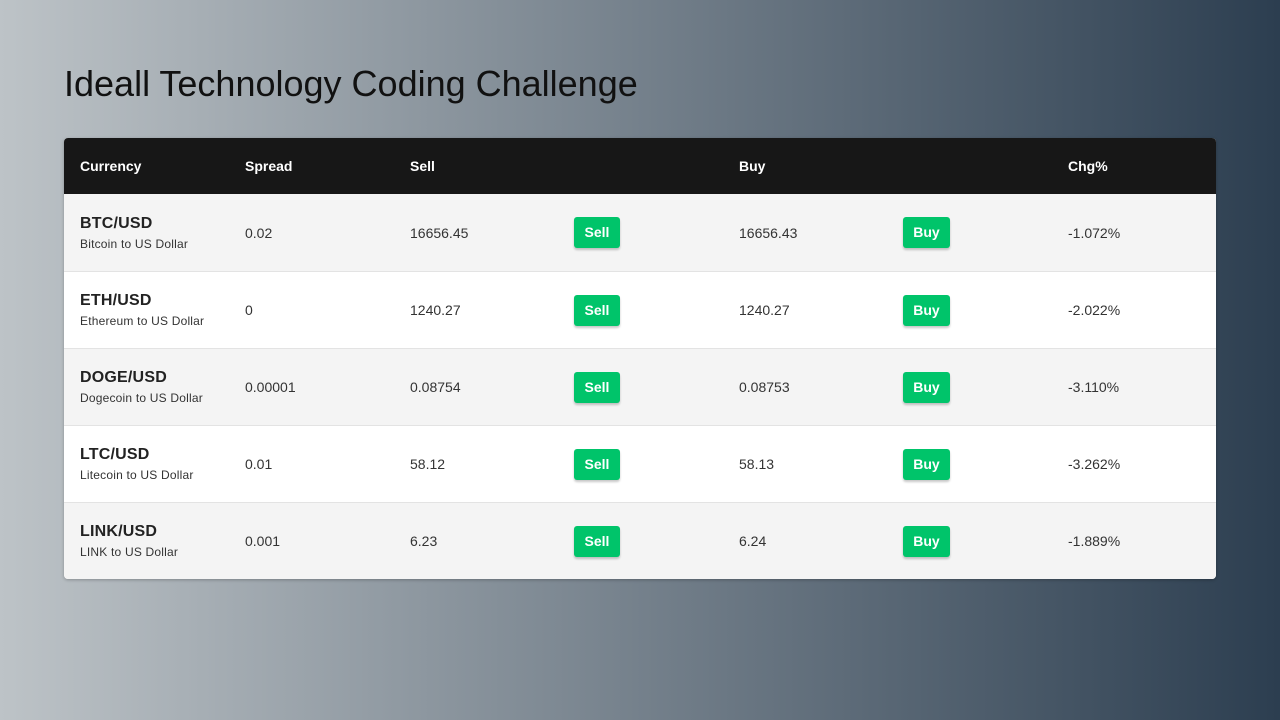 This screenshot has width=1280, height=720. I want to click on currency-cell: BTC/USD Bitcoin to US Dollar, so click(146, 233).